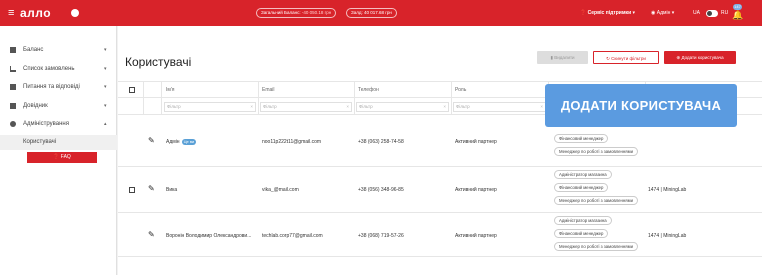 This screenshot has width=762, height=275. What do you see at coordinates (58, 142) in the screenshot?
I see `sidebar-item-users: Користувачі` at bounding box center [58, 142].